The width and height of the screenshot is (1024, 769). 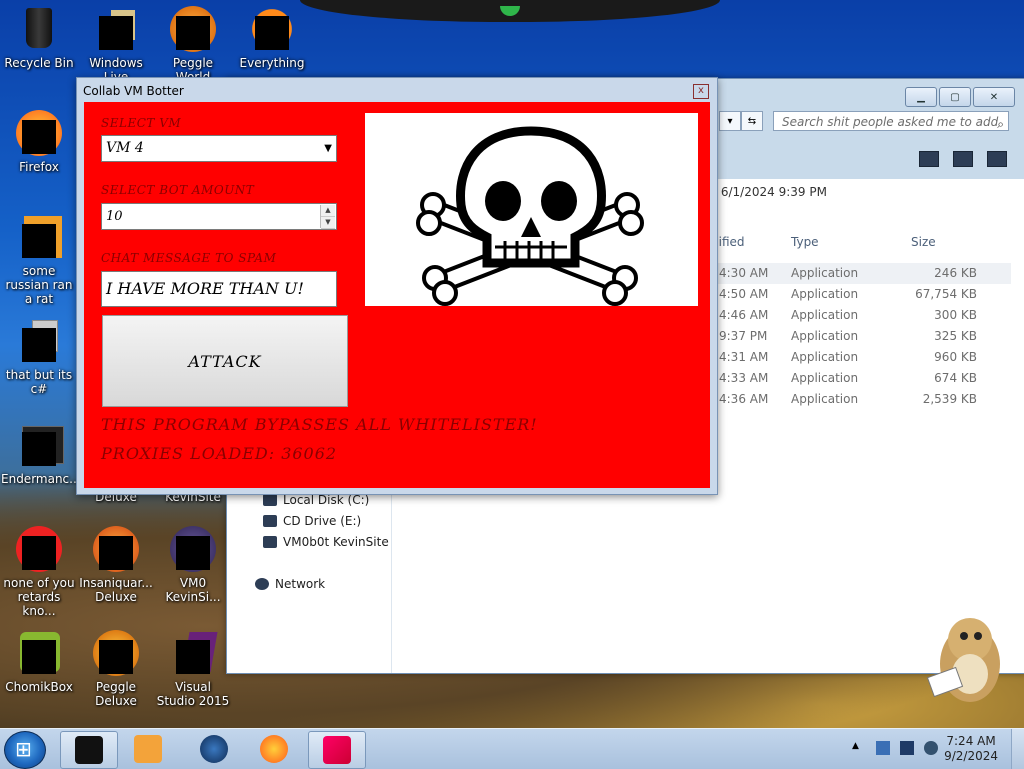 I want to click on taskbar-app-media, so click(x=148, y=749).